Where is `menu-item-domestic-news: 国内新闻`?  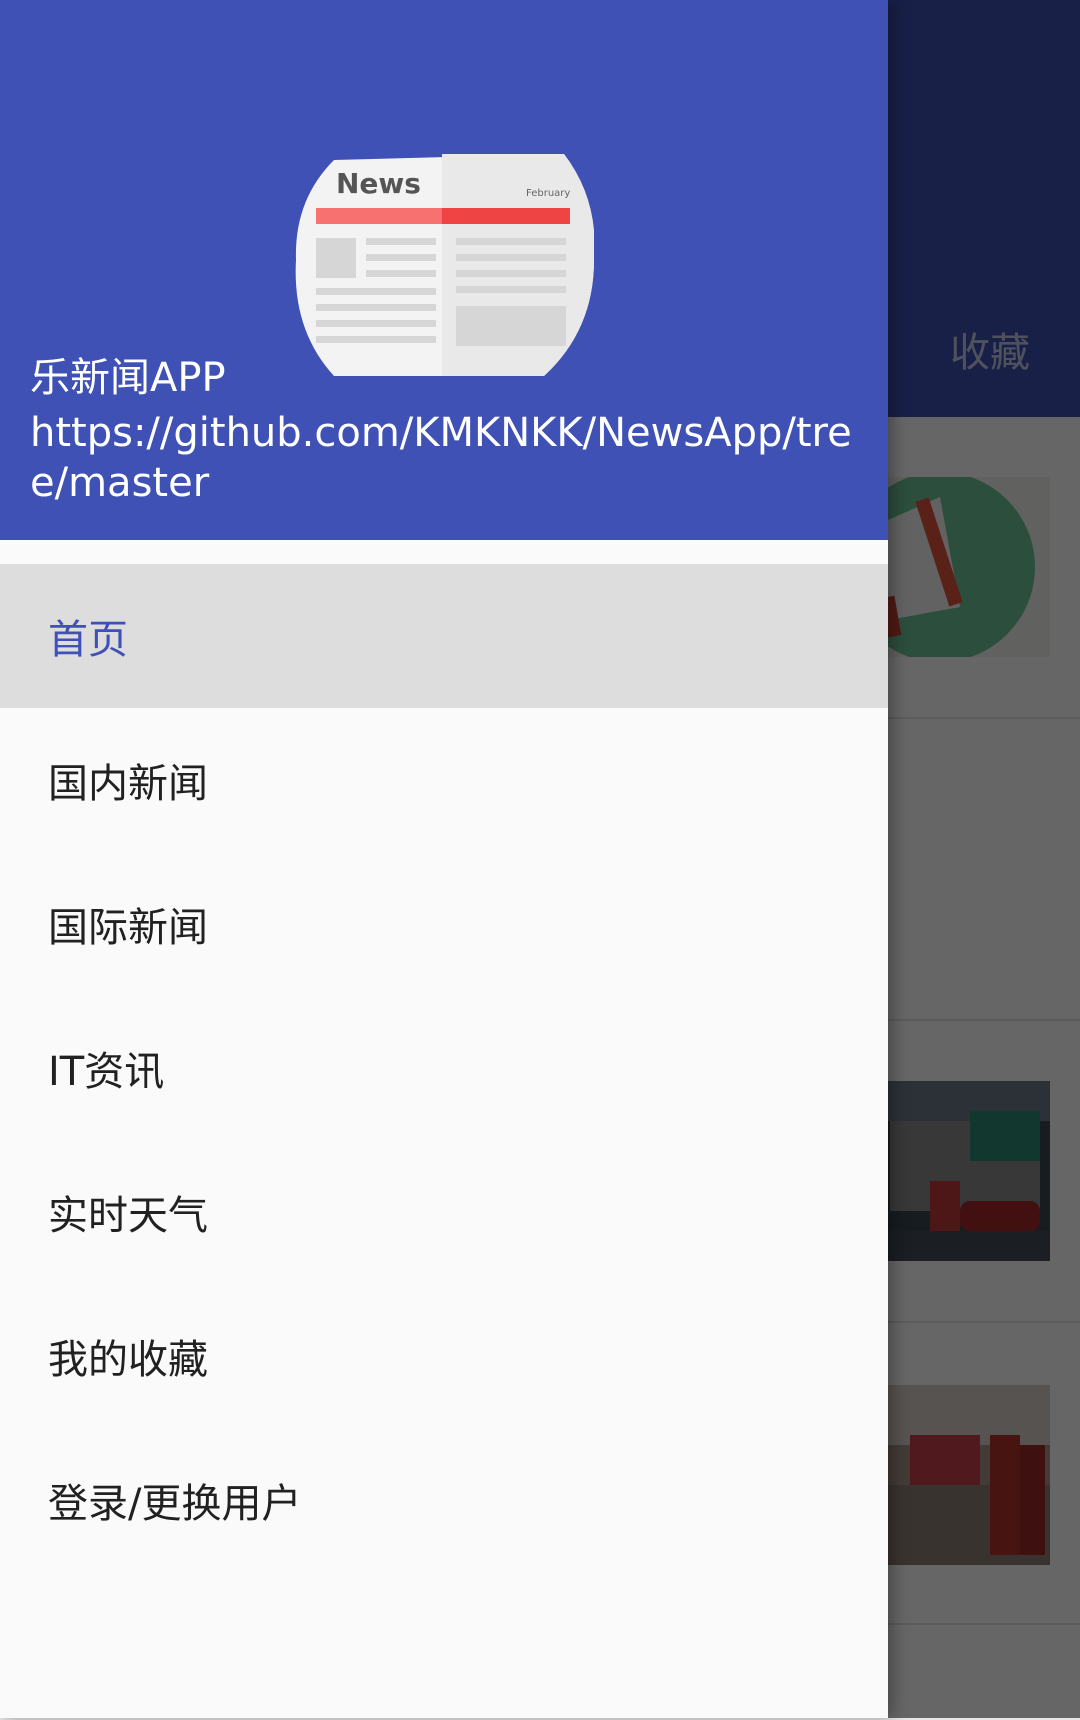
menu-item-domestic-news: 国内新闻 is located at coordinates (444, 780).